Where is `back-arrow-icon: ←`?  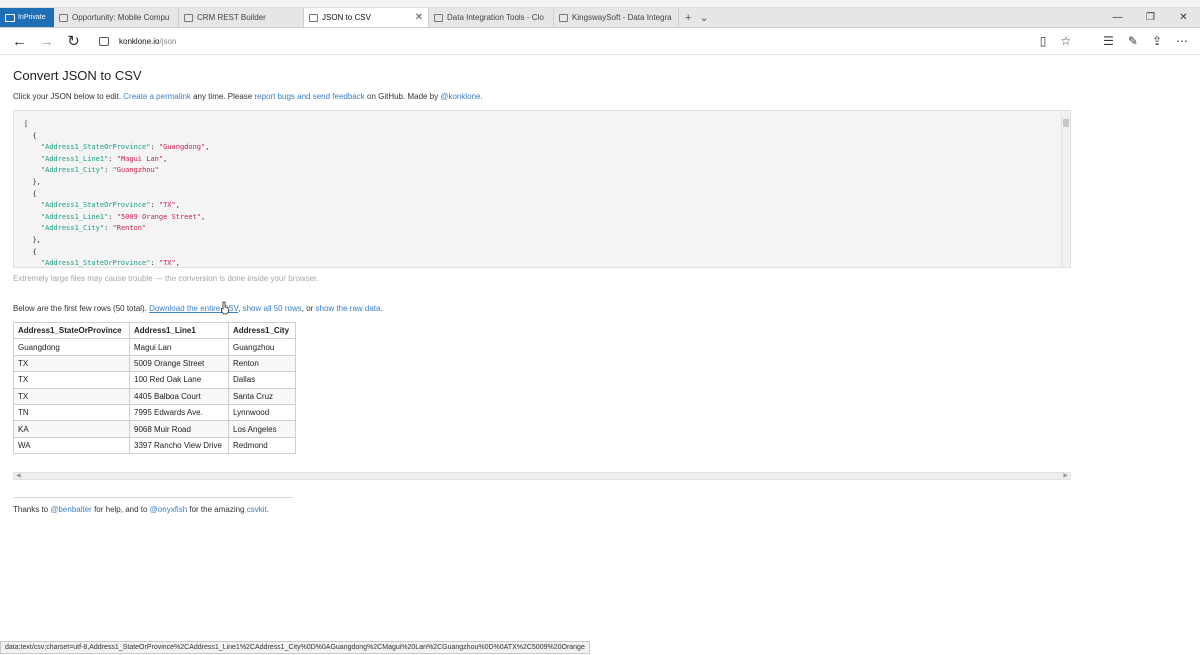
back-arrow-icon: ← is located at coordinates (19, 41).